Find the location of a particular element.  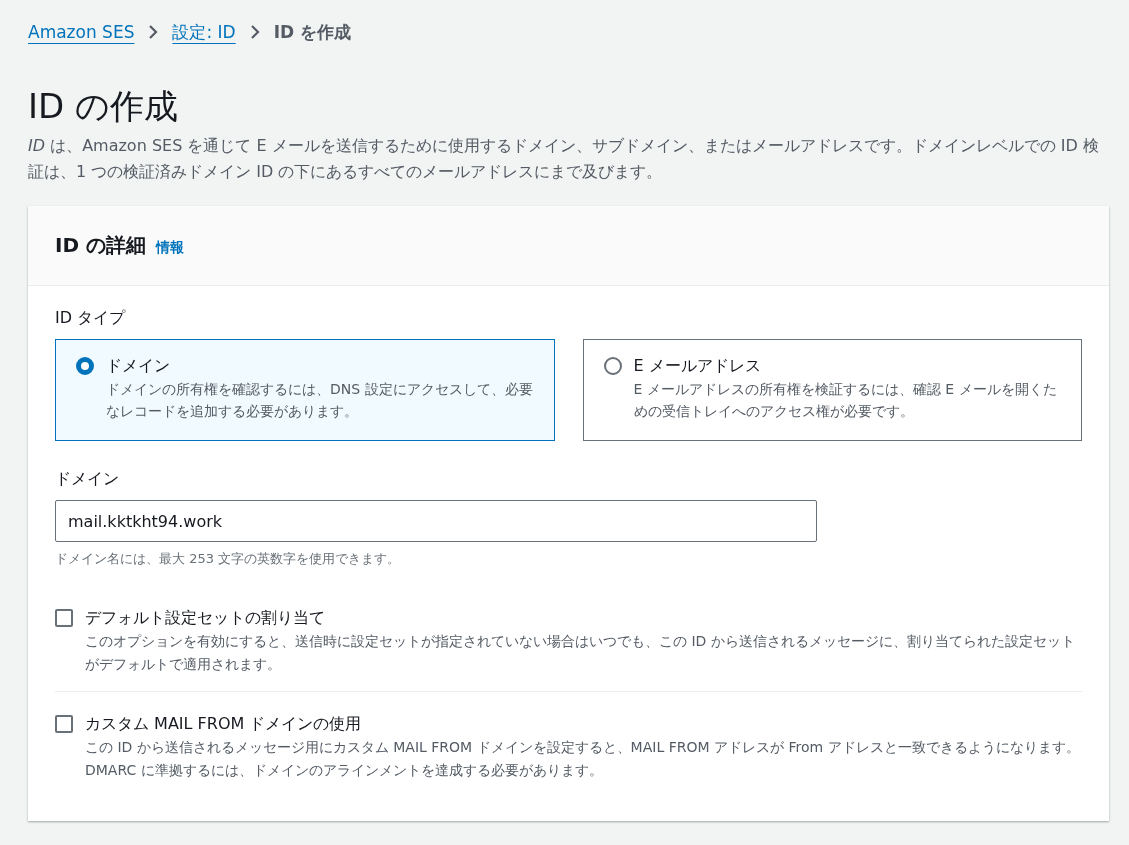

breadcrumb-current: ID を作成 is located at coordinates (312, 32).